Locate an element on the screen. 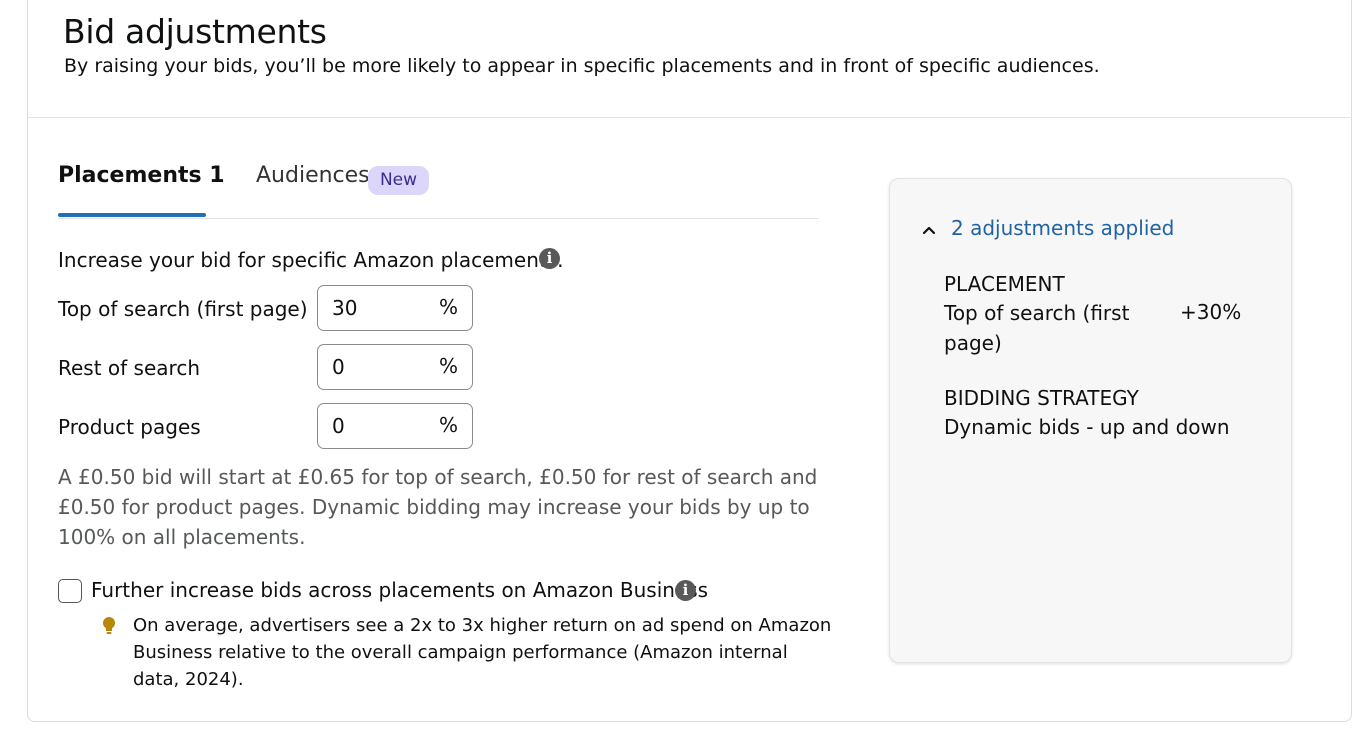 This screenshot has width=1371, height=729. rest-of-search-field: % is located at coordinates (395, 367).